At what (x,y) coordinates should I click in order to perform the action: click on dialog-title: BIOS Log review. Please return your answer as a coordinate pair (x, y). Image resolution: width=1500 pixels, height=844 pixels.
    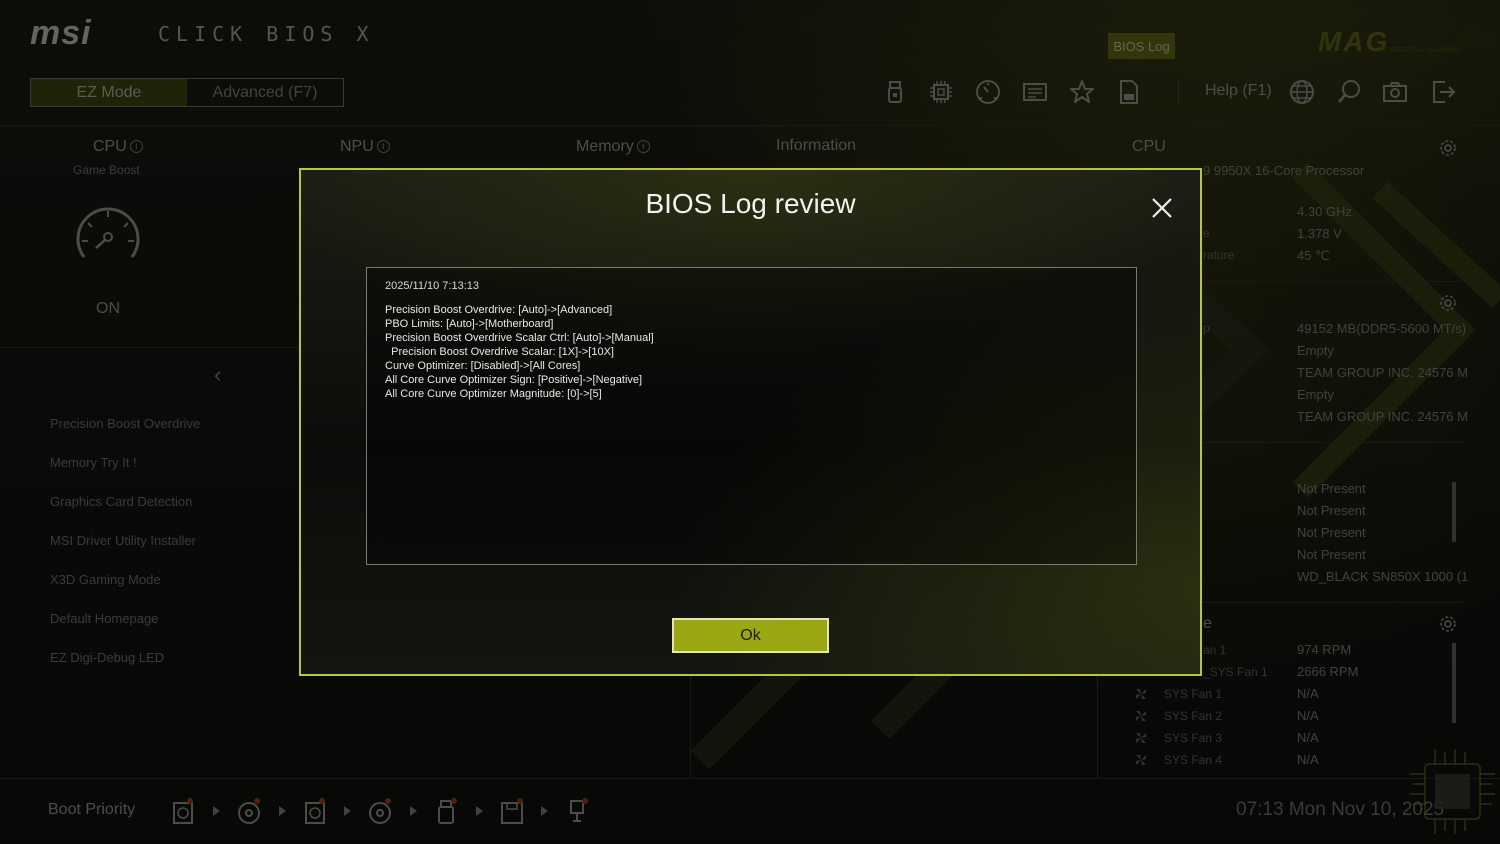
    Looking at the image, I should click on (750, 203).